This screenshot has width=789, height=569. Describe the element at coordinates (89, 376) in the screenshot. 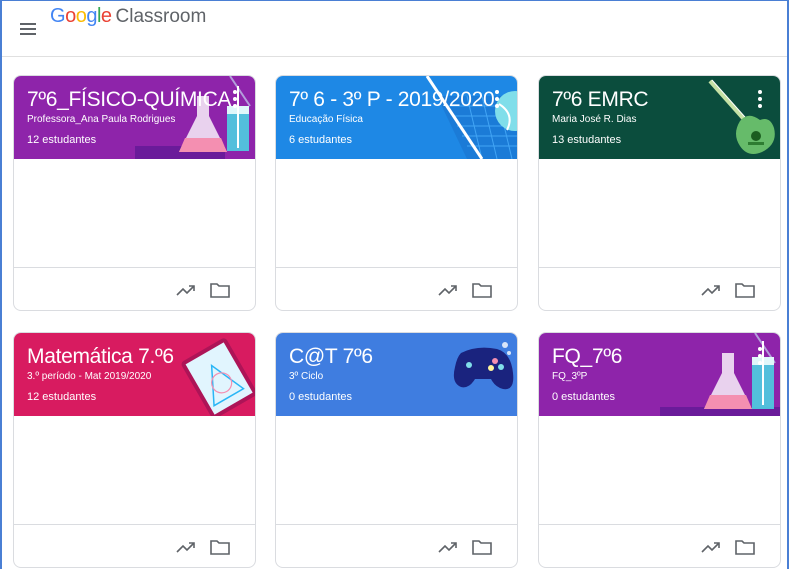

I see `class-subtitle: 3.º período - Mat 2019/2020` at that location.